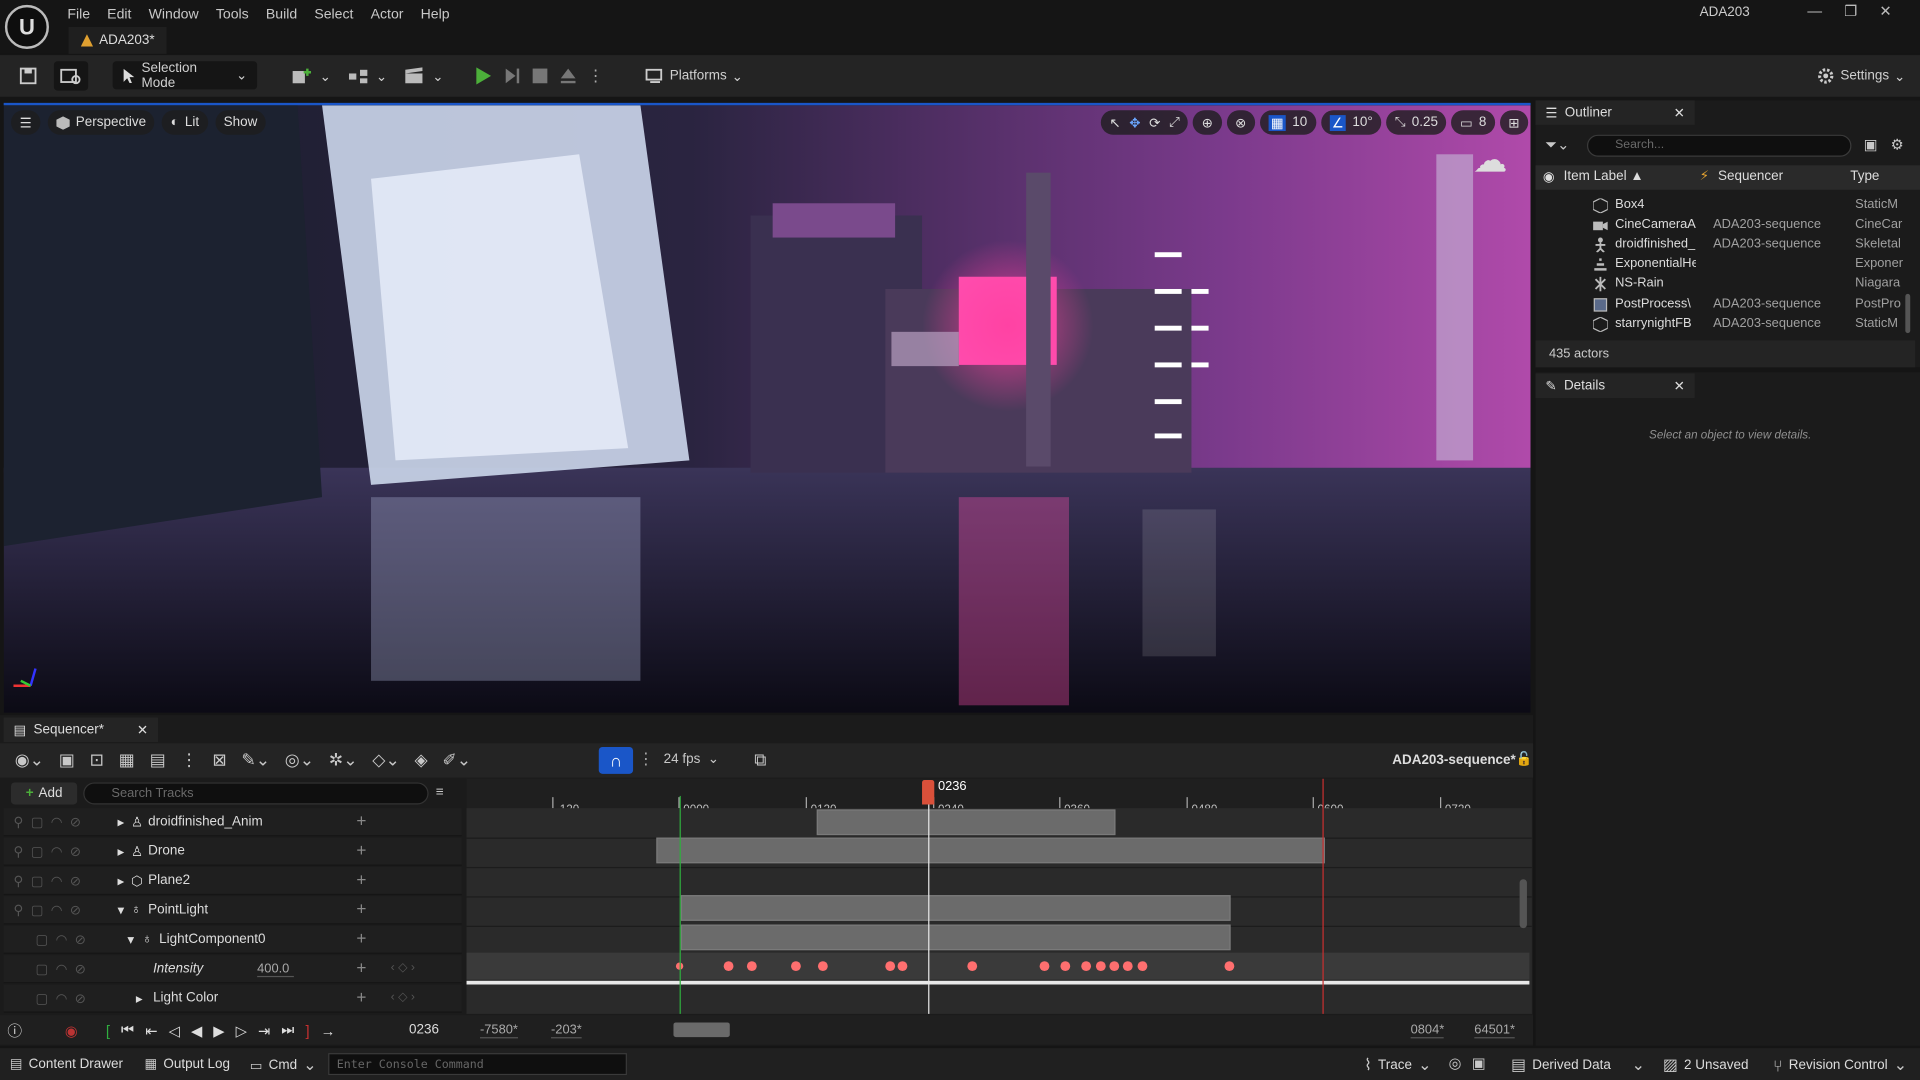  I want to click on time-ruler, so click(999, 793).